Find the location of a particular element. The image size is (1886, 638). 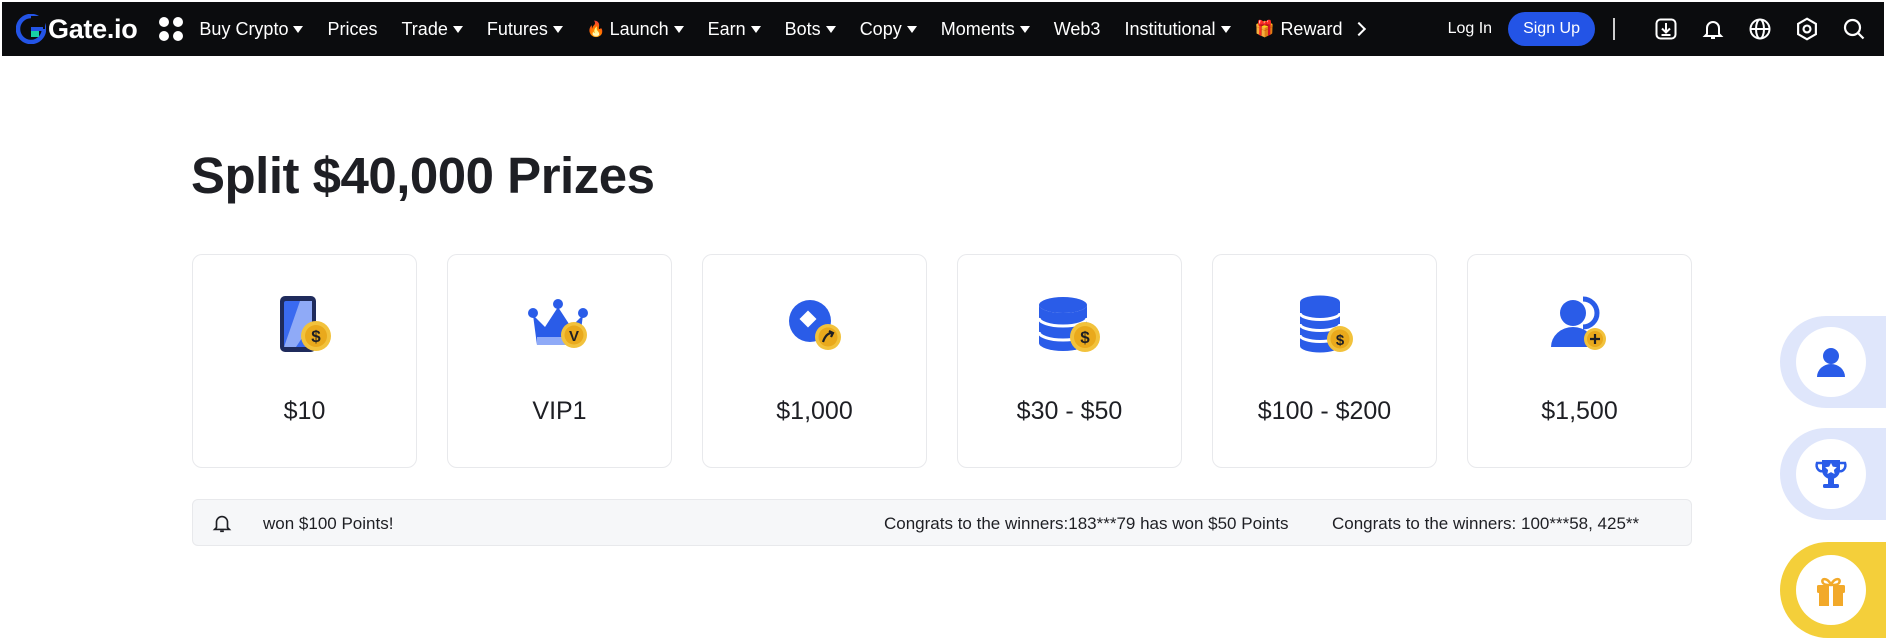

phone-coin-icon: $ is located at coordinates (305, 324).